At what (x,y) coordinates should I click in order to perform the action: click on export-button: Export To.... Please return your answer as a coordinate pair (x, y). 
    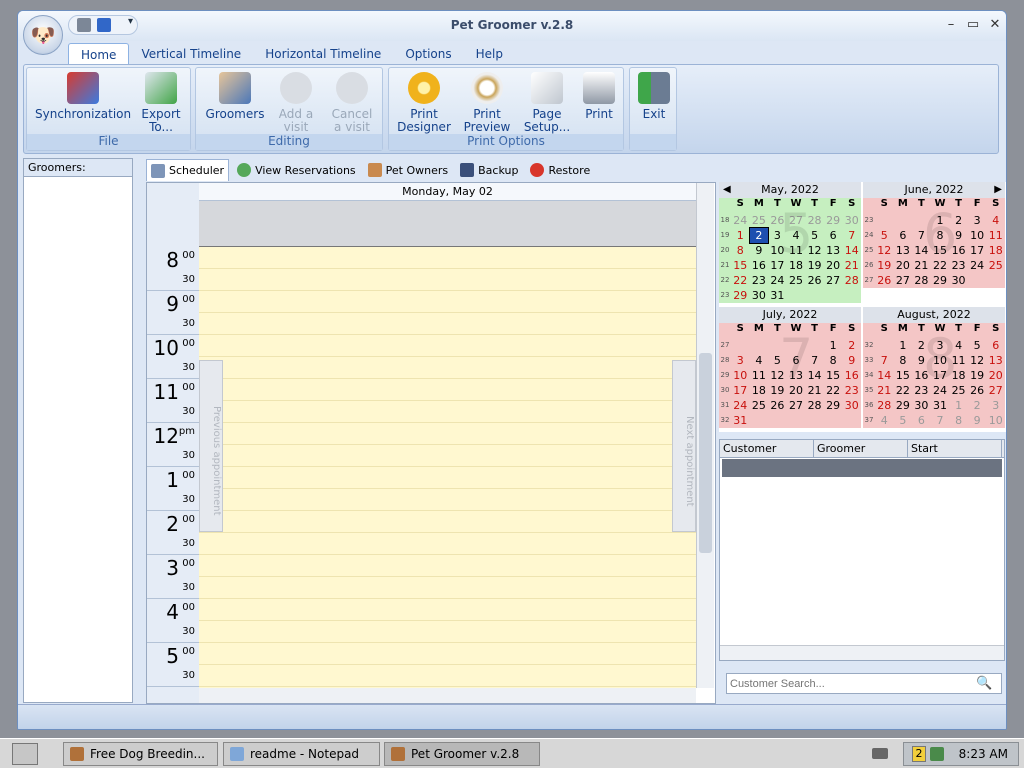
    Looking at the image, I should click on (161, 103).